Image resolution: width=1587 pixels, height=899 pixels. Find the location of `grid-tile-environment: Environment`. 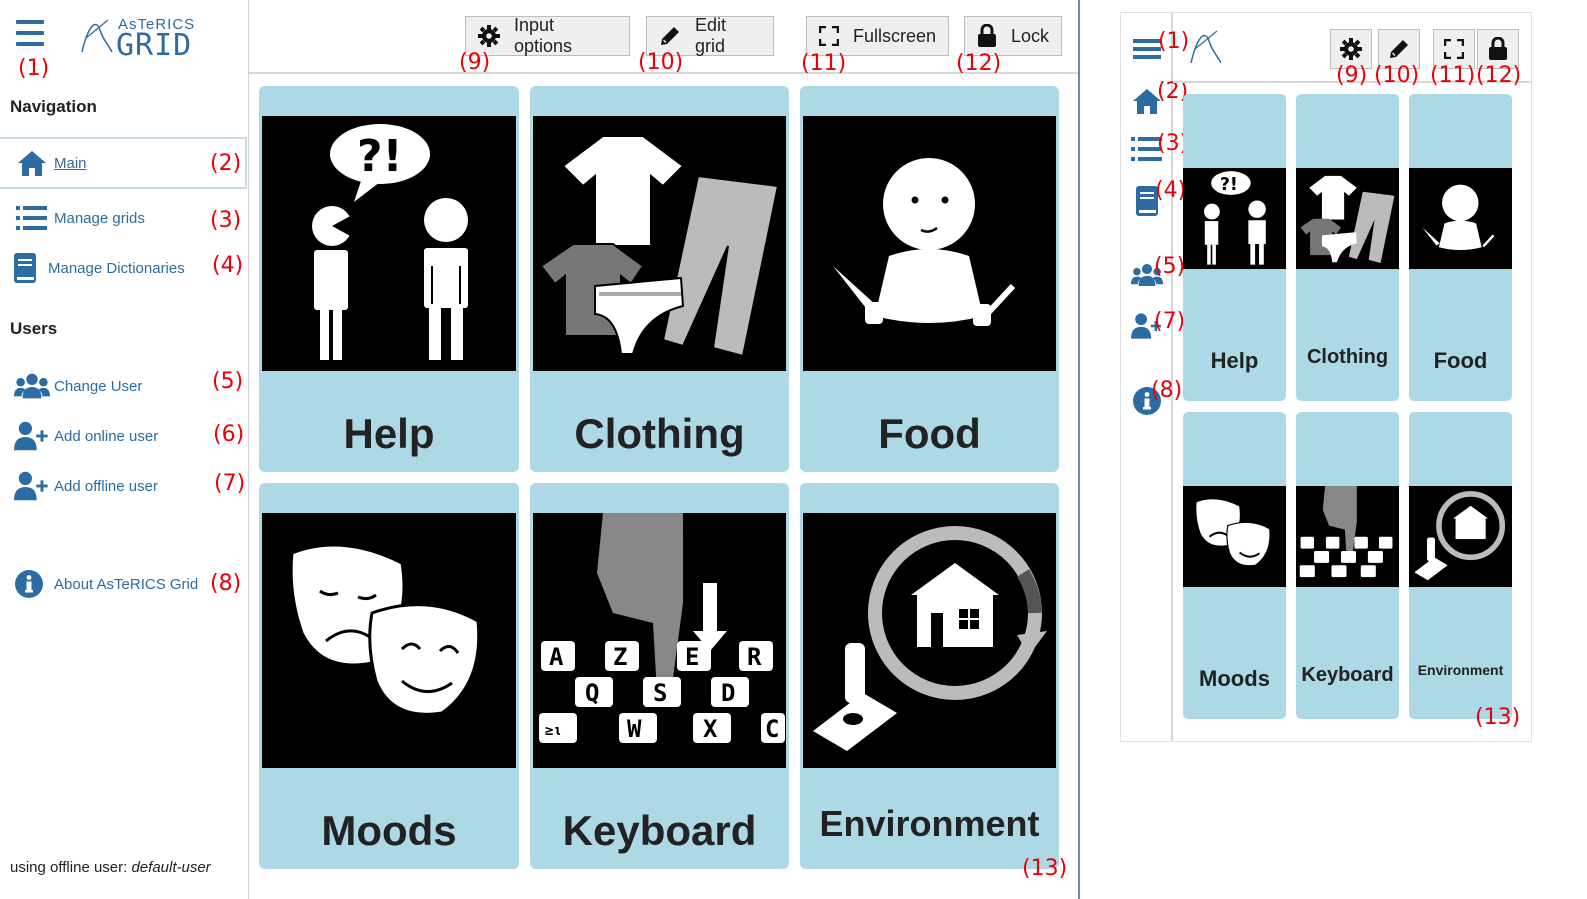

grid-tile-environment: Environment is located at coordinates (929, 676).